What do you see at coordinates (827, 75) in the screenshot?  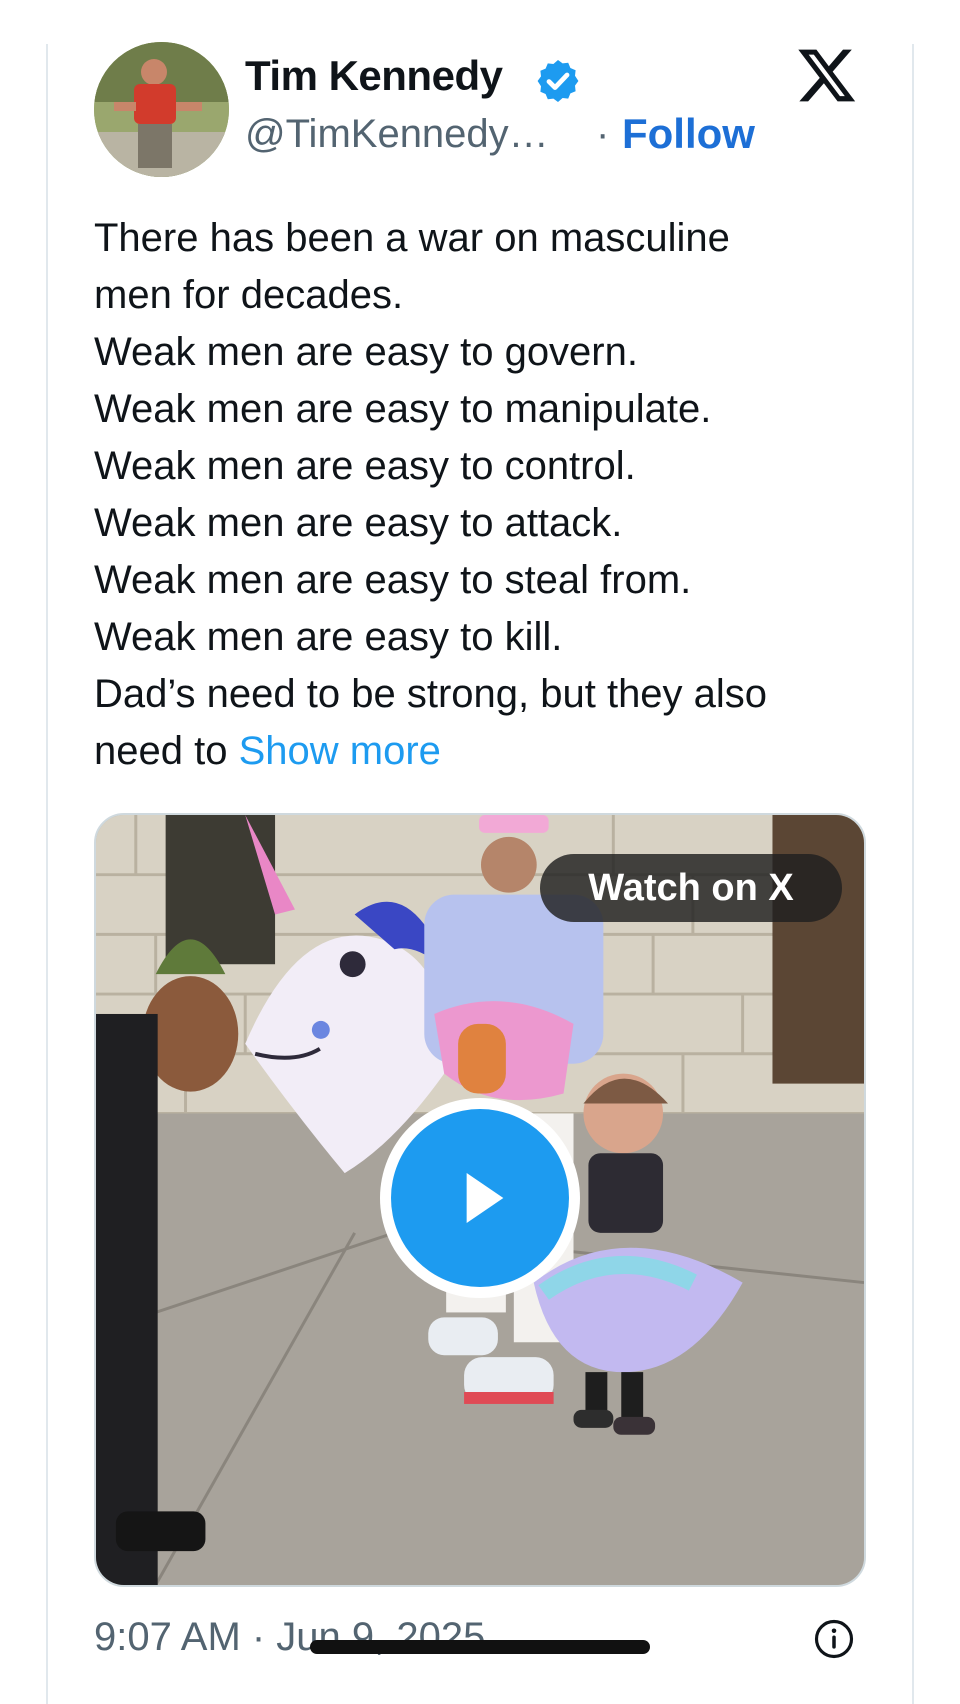 I see `x-logo-icon` at bounding box center [827, 75].